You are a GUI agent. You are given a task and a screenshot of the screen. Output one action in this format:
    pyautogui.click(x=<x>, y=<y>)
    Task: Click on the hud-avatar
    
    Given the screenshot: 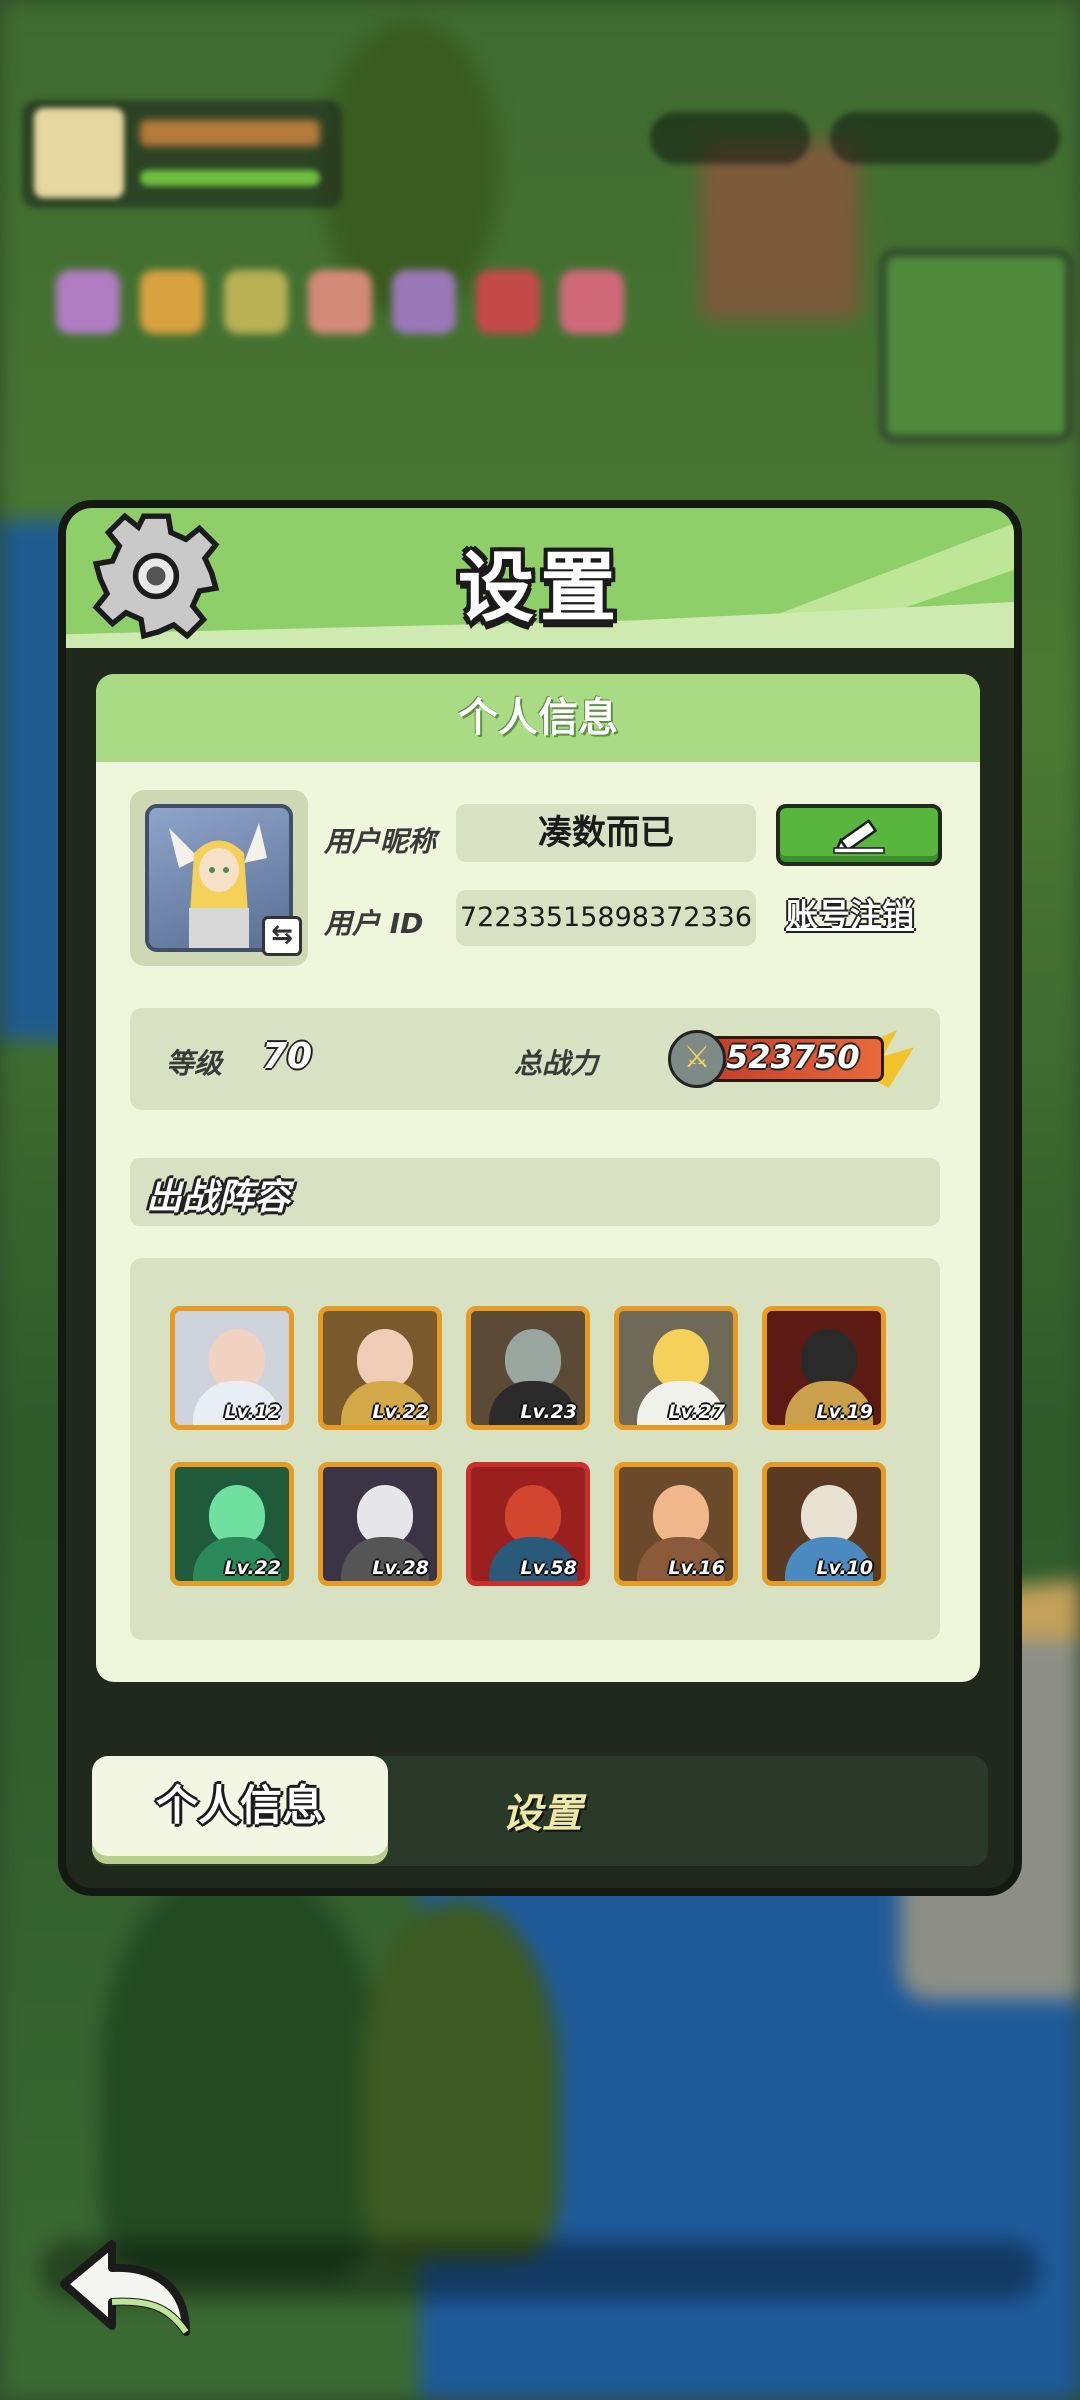 What is the action you would take?
    pyautogui.click(x=79, y=153)
    